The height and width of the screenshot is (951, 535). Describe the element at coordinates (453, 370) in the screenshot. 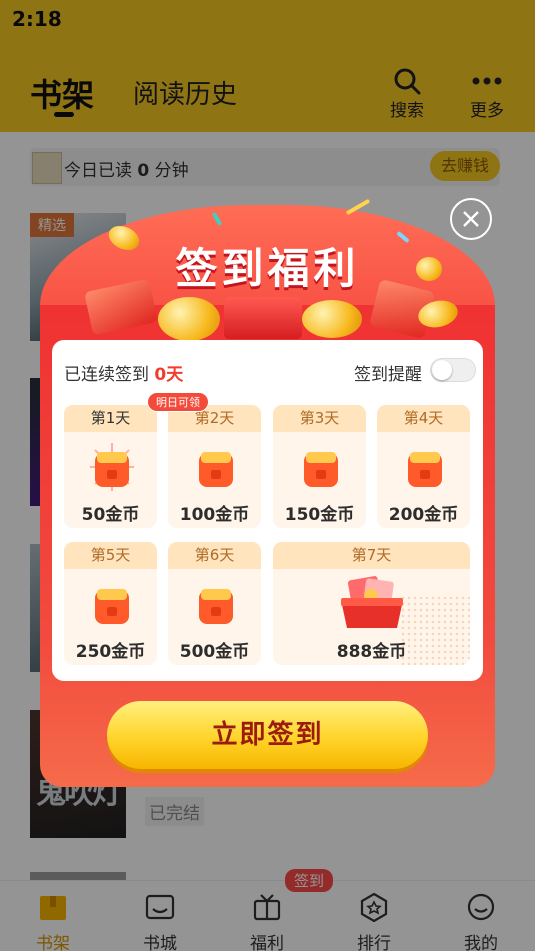

I see `reminder-toggle` at that location.